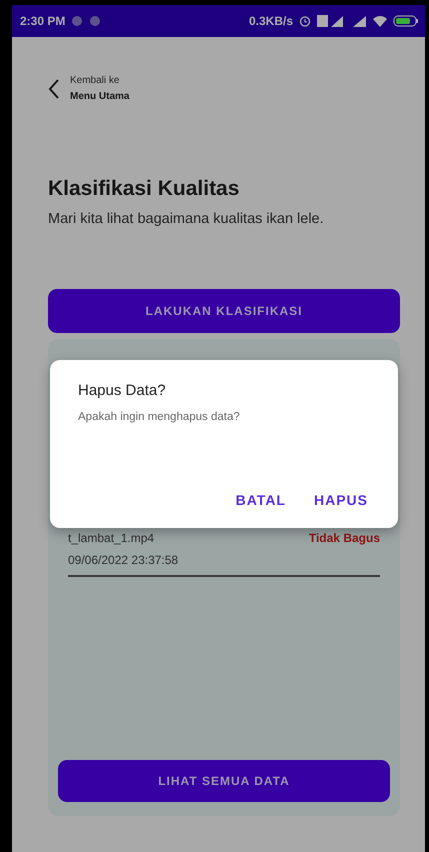  Describe the element at coordinates (341, 500) in the screenshot. I see `dialog-button: HAPUS` at that location.